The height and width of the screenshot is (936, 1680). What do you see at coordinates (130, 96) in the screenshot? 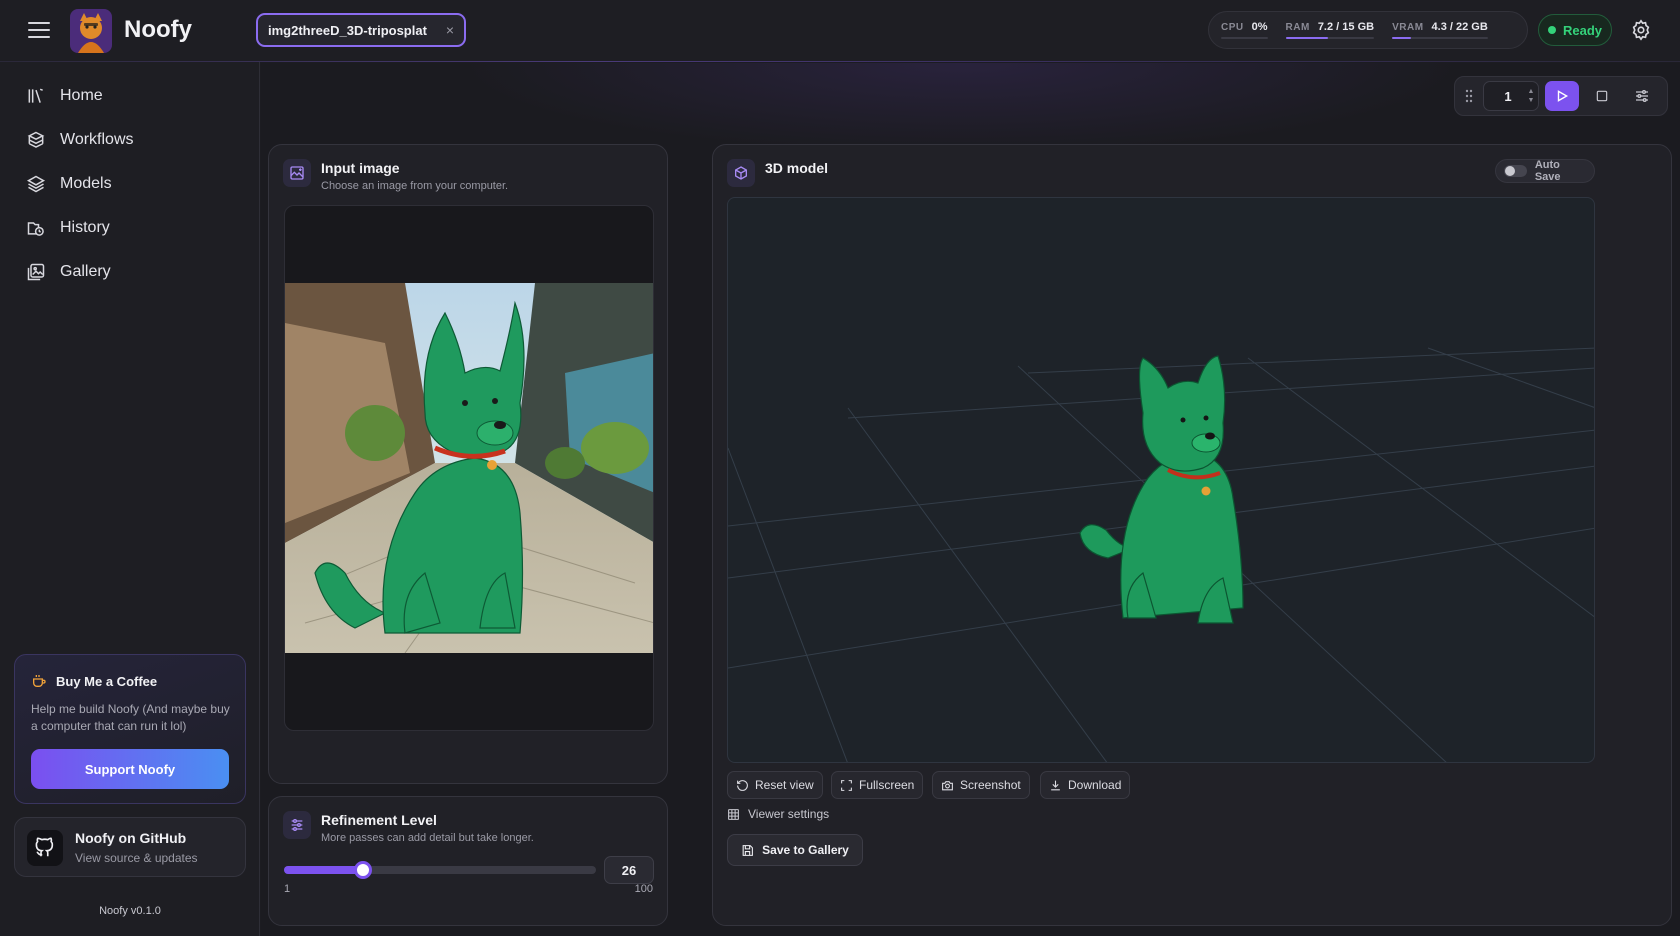
I see `sidebar-item-home: Home` at bounding box center [130, 96].